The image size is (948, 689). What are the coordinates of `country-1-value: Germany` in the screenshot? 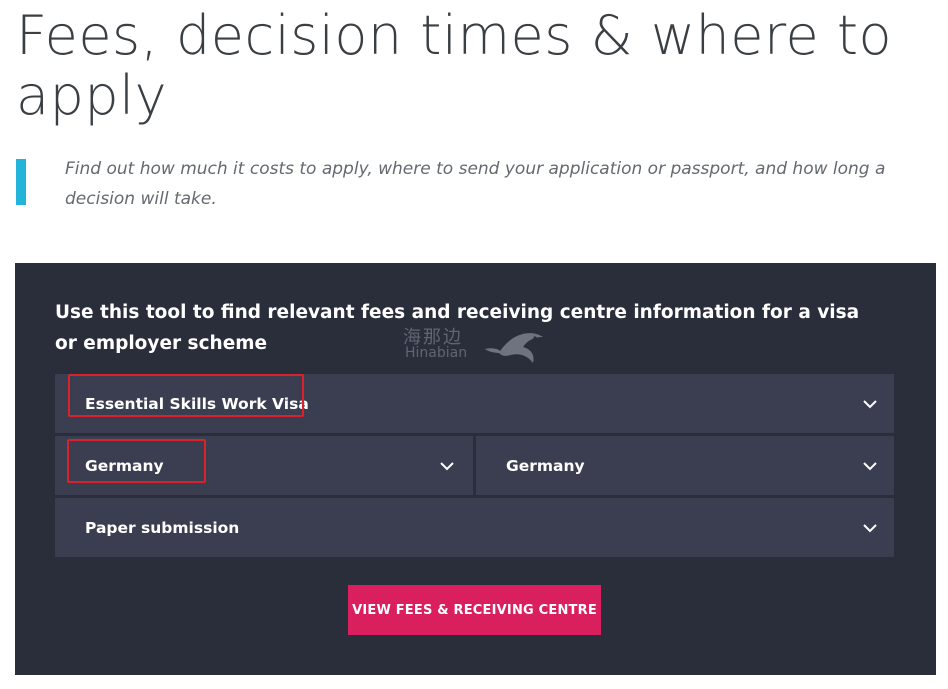 It's located at (124, 465).